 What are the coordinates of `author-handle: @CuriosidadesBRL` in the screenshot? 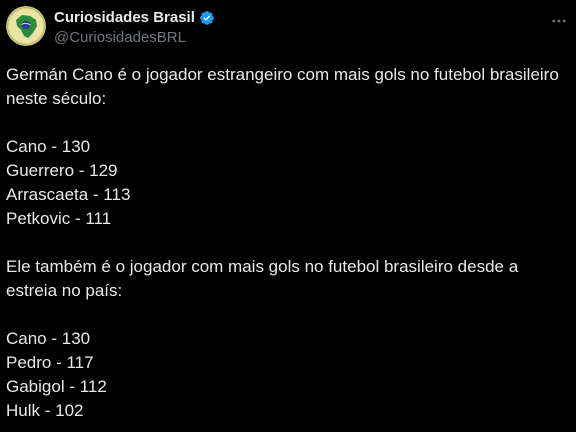 It's located at (134, 37).